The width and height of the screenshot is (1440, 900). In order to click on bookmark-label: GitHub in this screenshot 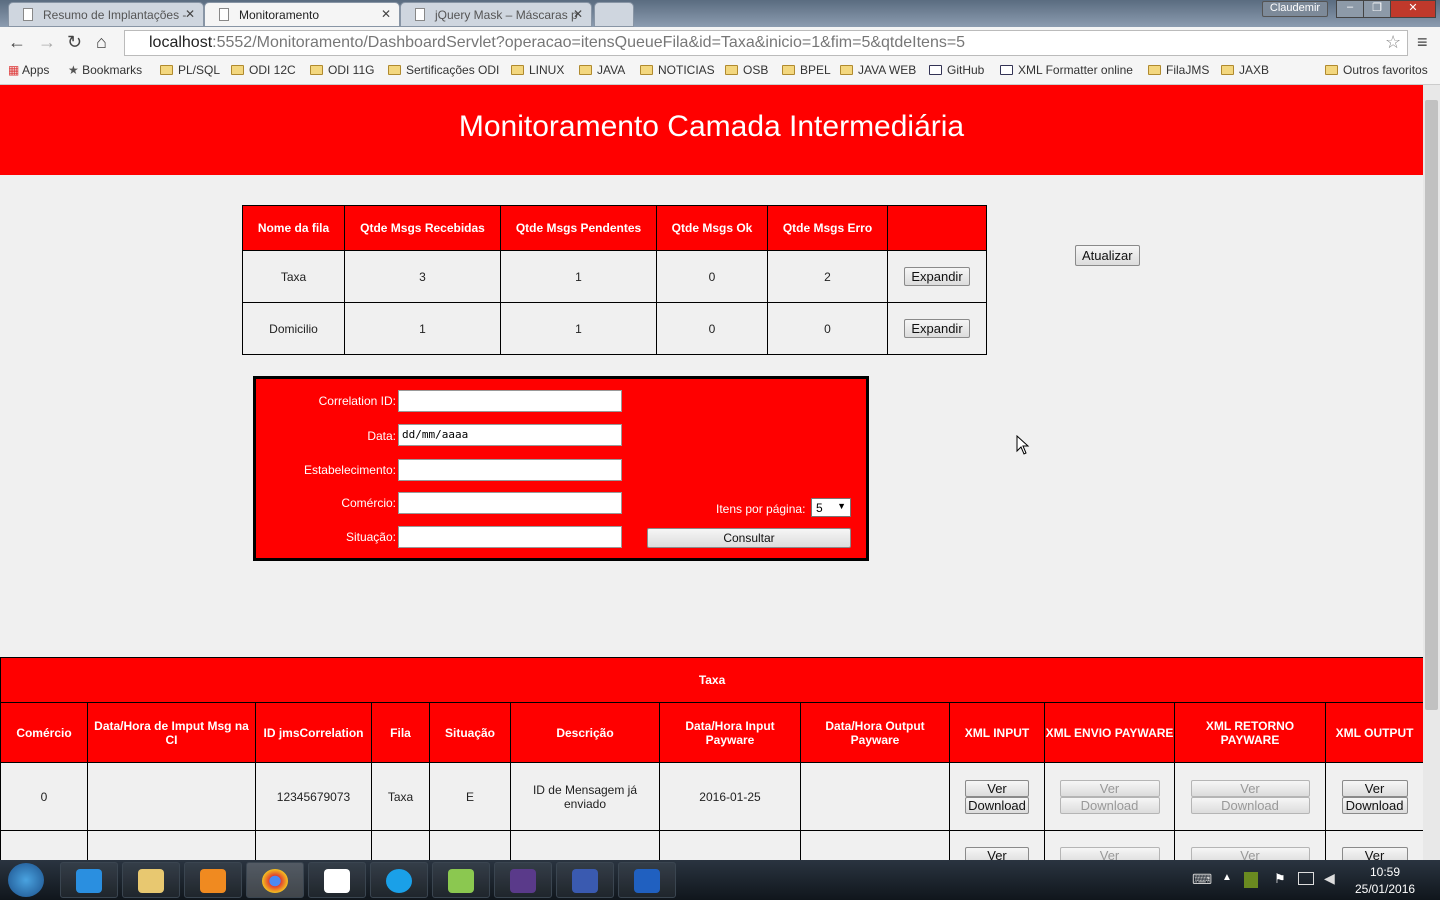, I will do `click(966, 70)`.